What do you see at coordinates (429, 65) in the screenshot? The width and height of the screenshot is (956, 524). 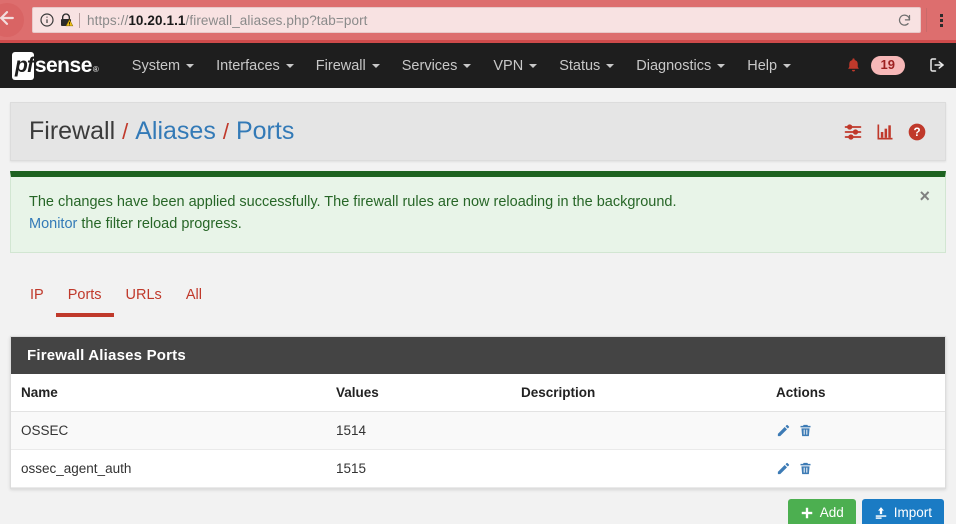 I see `nav-label: Services` at bounding box center [429, 65].